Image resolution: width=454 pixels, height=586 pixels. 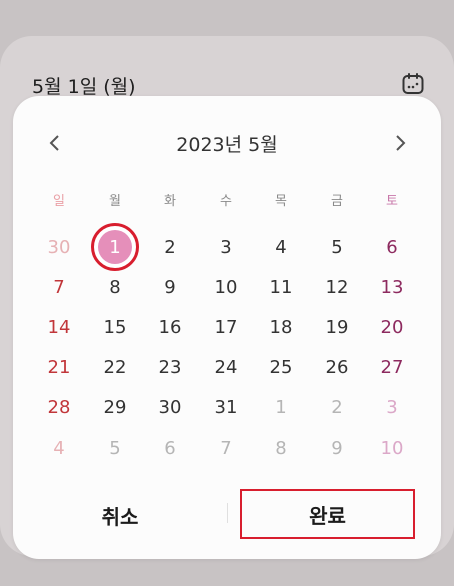 I want to click on day-cell: 17, so click(x=226, y=328).